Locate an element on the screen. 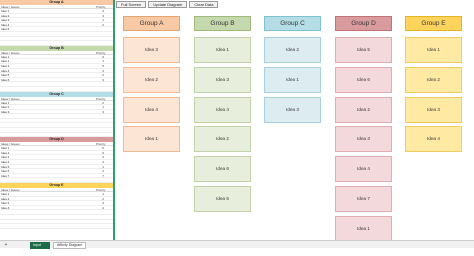 The image size is (474, 256). full-screen-button: Full Screen is located at coordinates (131, 4).